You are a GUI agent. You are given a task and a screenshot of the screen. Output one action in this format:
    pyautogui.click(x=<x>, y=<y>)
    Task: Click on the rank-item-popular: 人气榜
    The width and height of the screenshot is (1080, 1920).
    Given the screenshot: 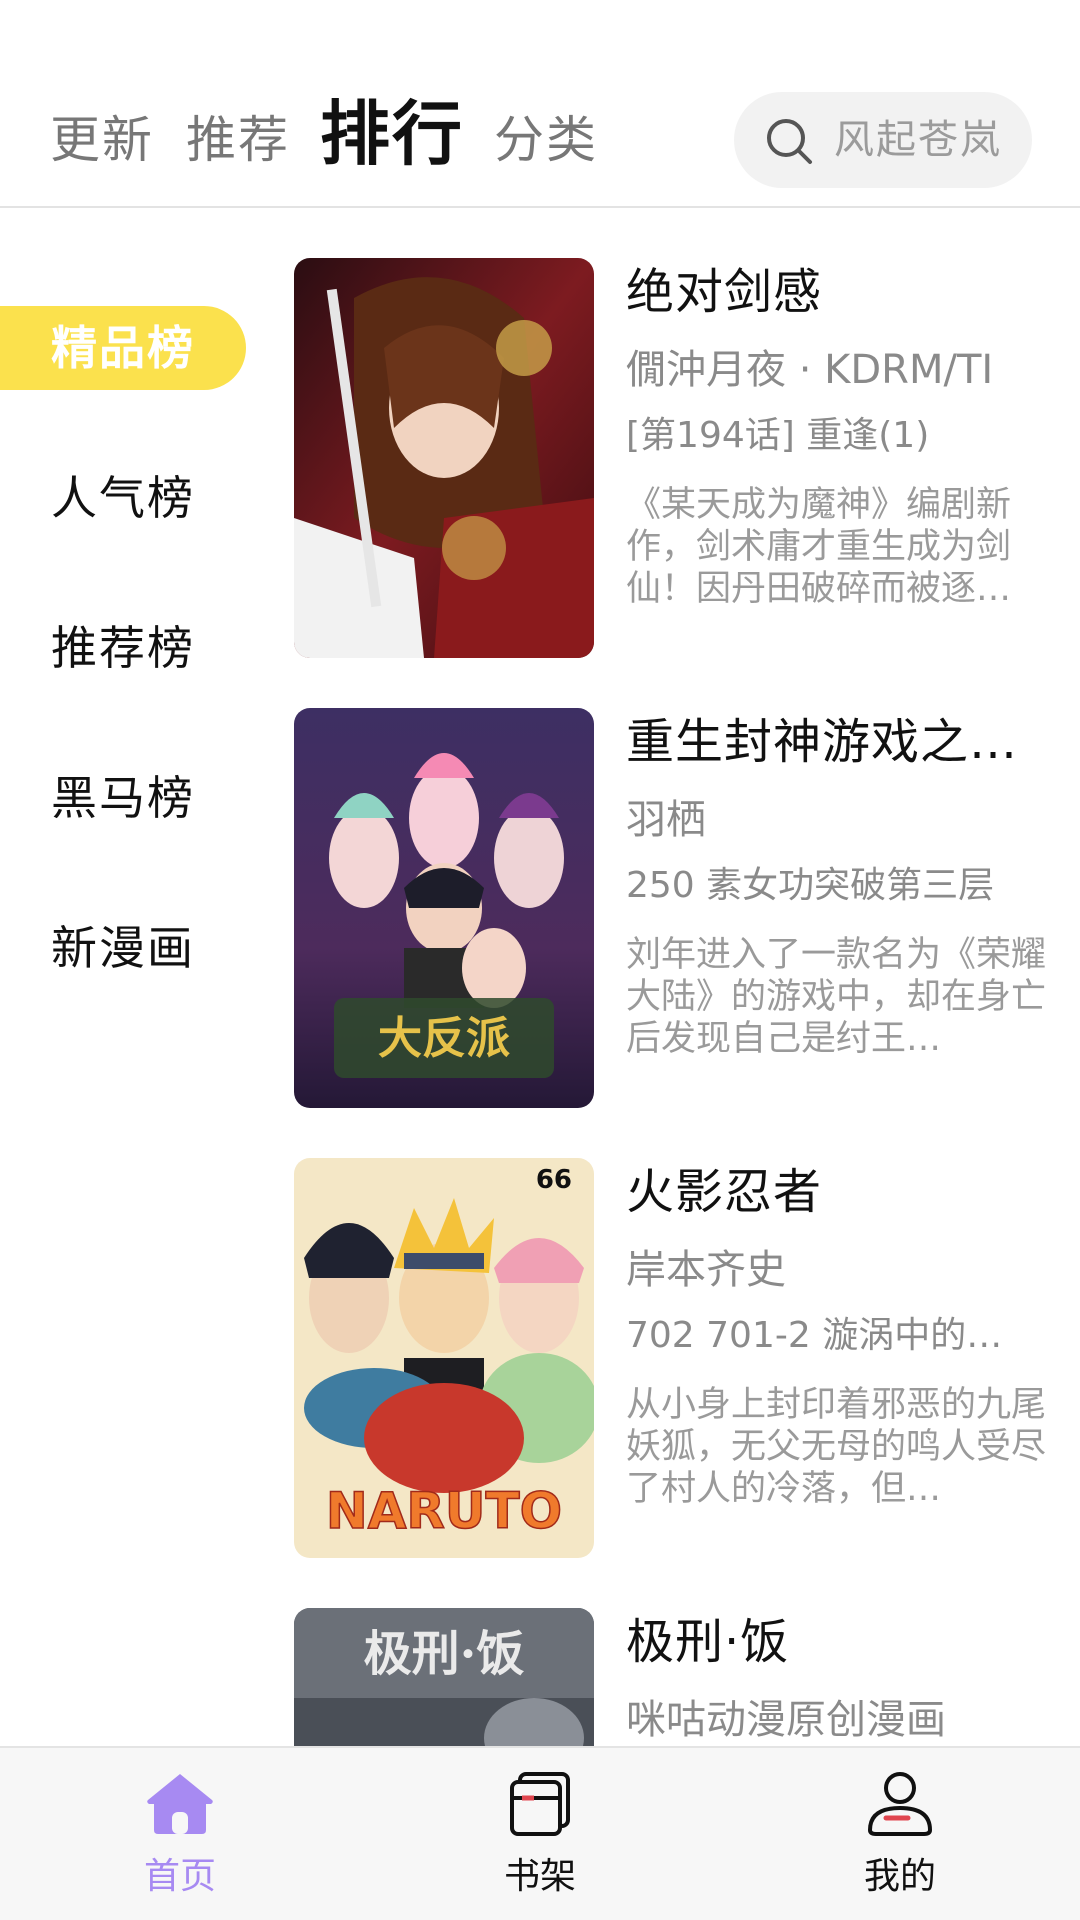 What is the action you would take?
    pyautogui.click(x=123, y=498)
    